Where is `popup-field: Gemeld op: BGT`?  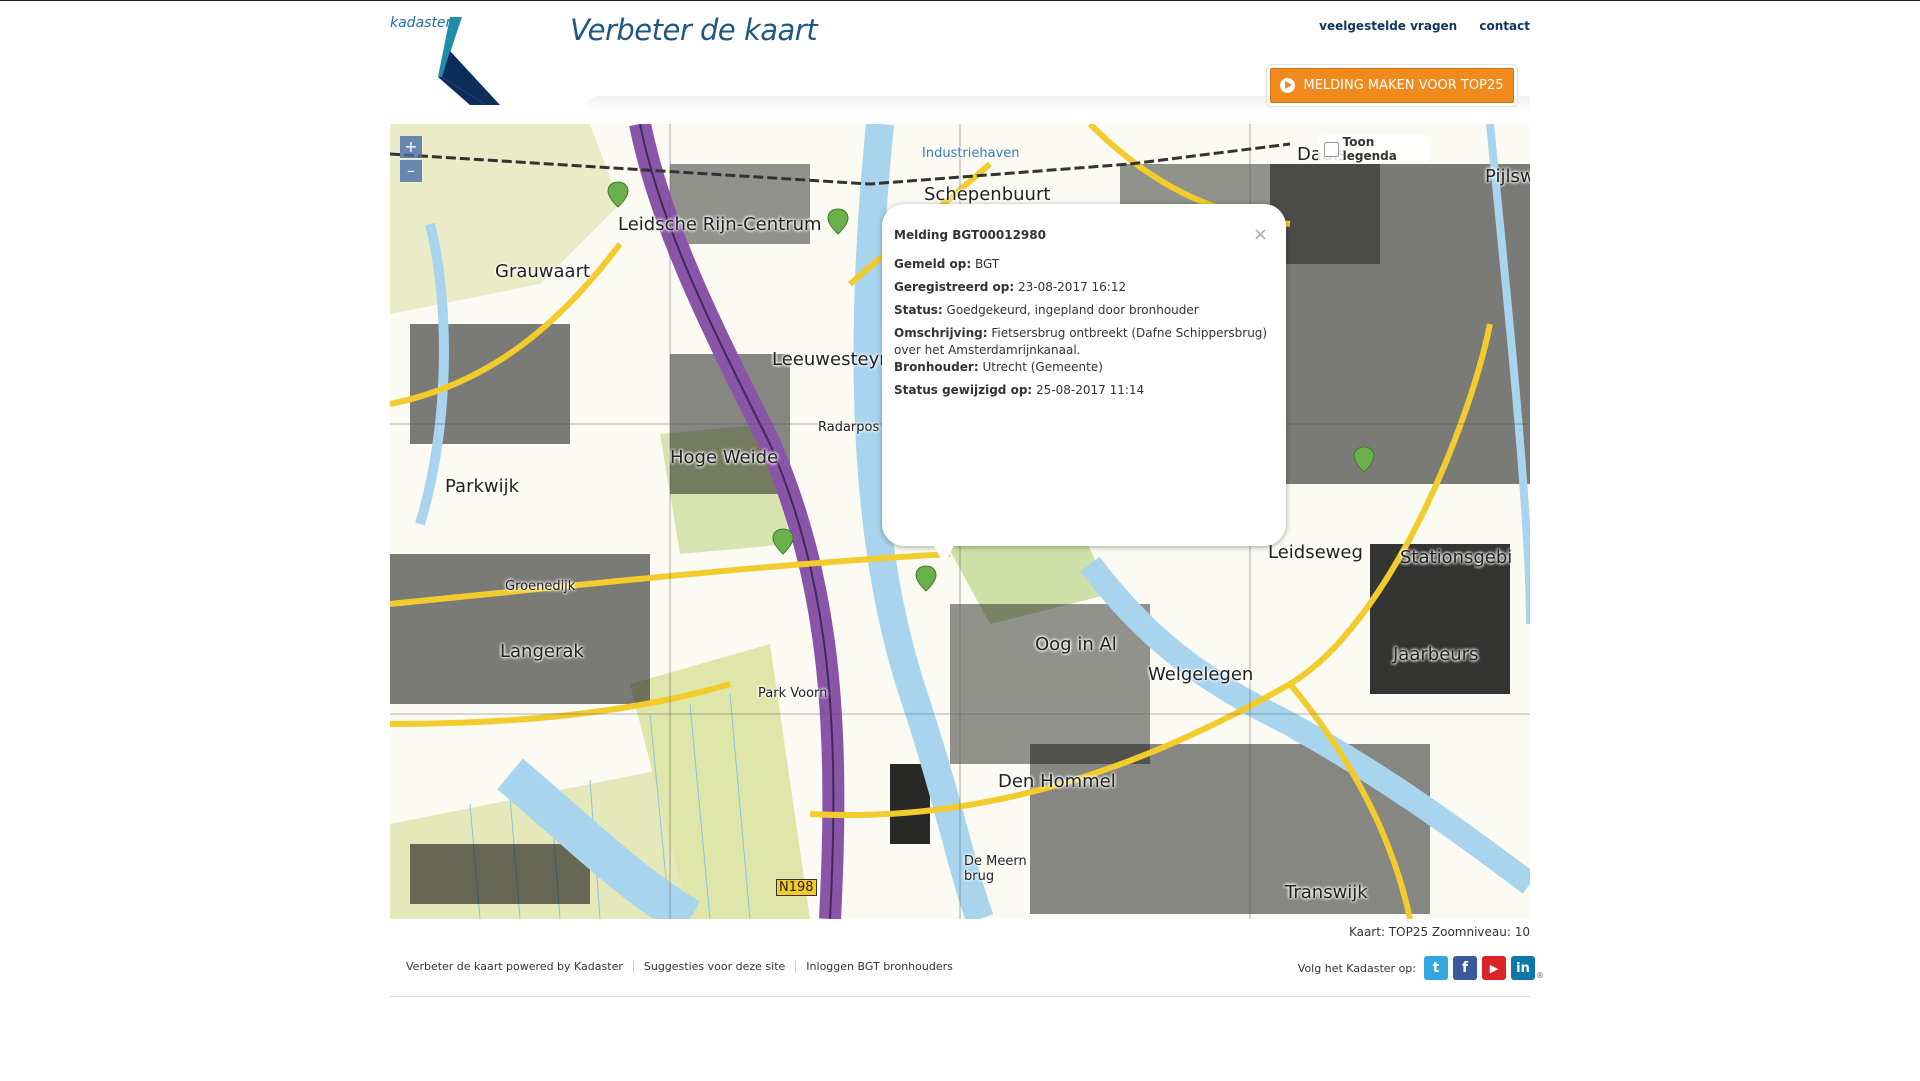
popup-field: Gemeld op: BGT is located at coordinates (947, 264).